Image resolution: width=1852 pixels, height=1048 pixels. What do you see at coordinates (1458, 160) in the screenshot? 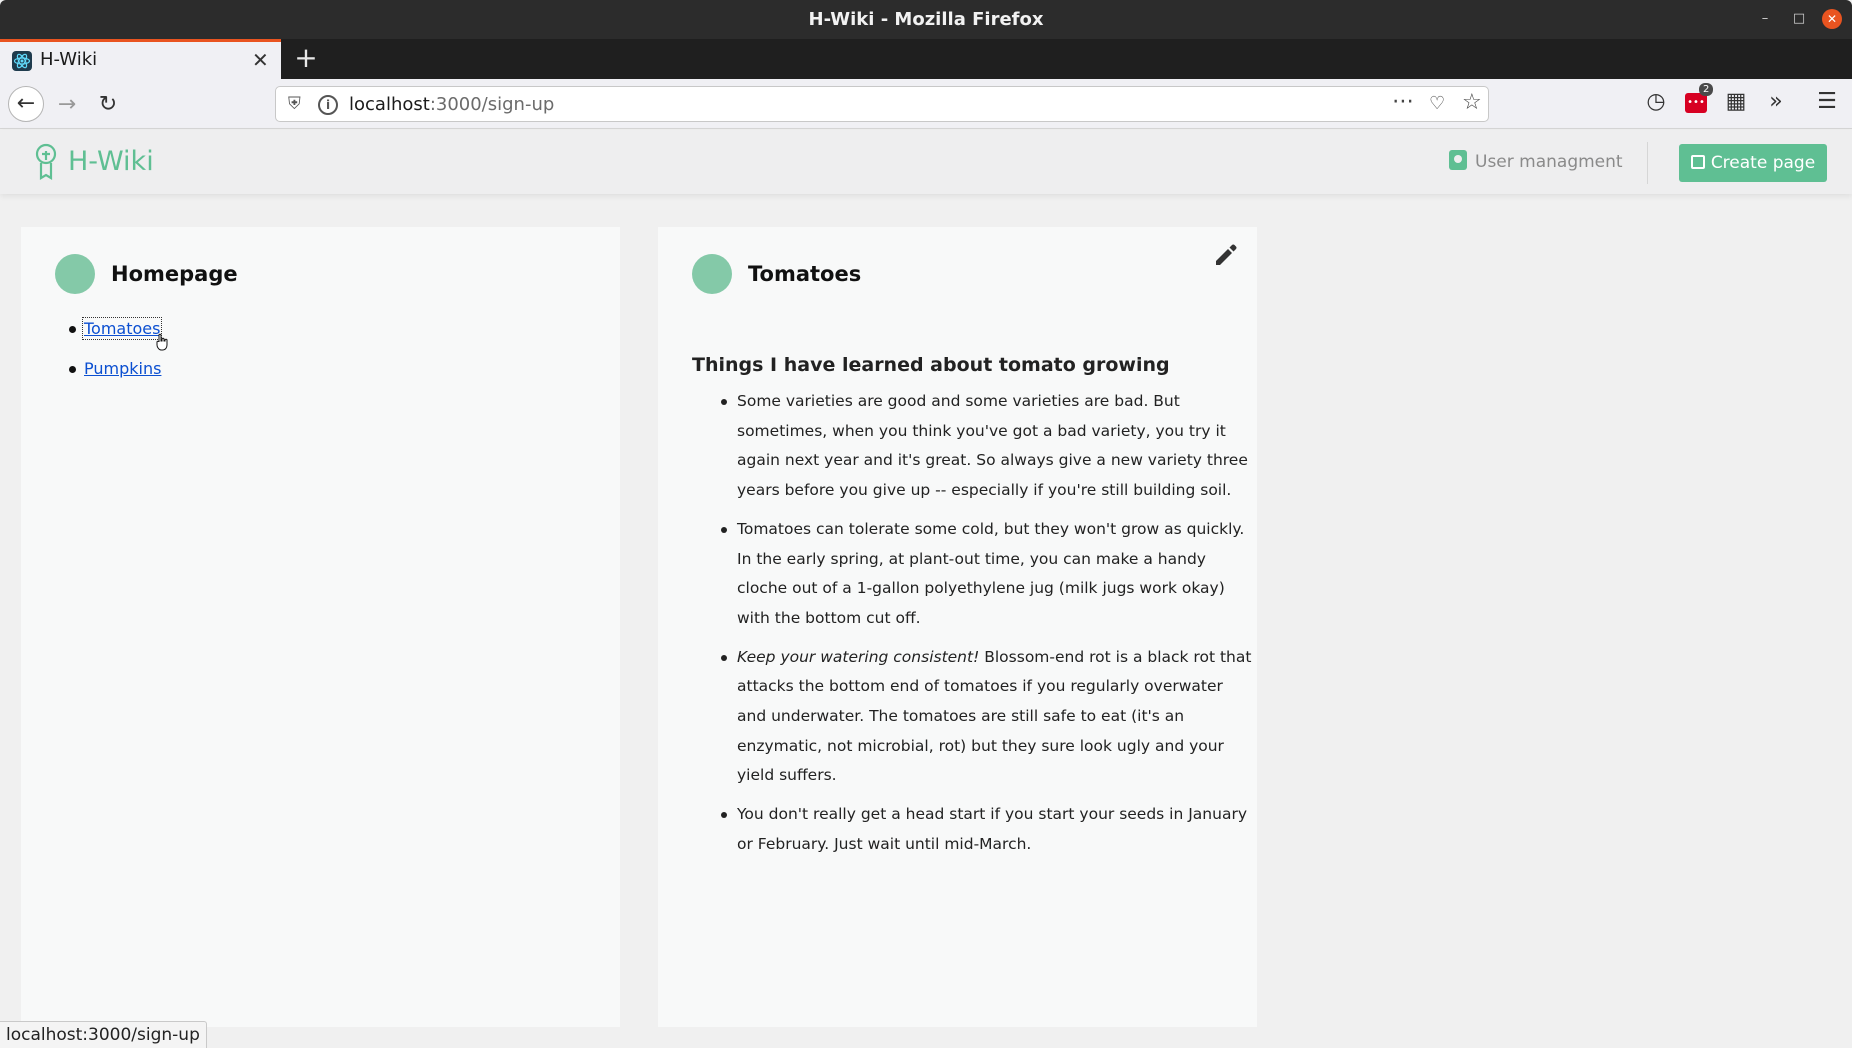
I see `user-badge-icon` at bounding box center [1458, 160].